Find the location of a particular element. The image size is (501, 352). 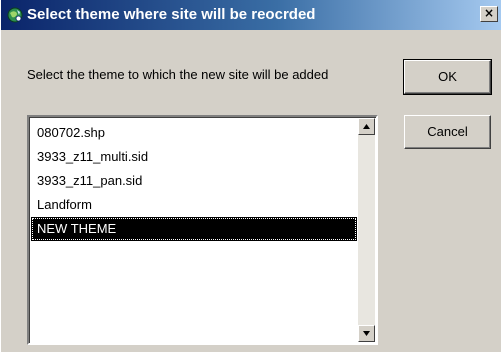

list-item: 080702.shp is located at coordinates (194, 133).